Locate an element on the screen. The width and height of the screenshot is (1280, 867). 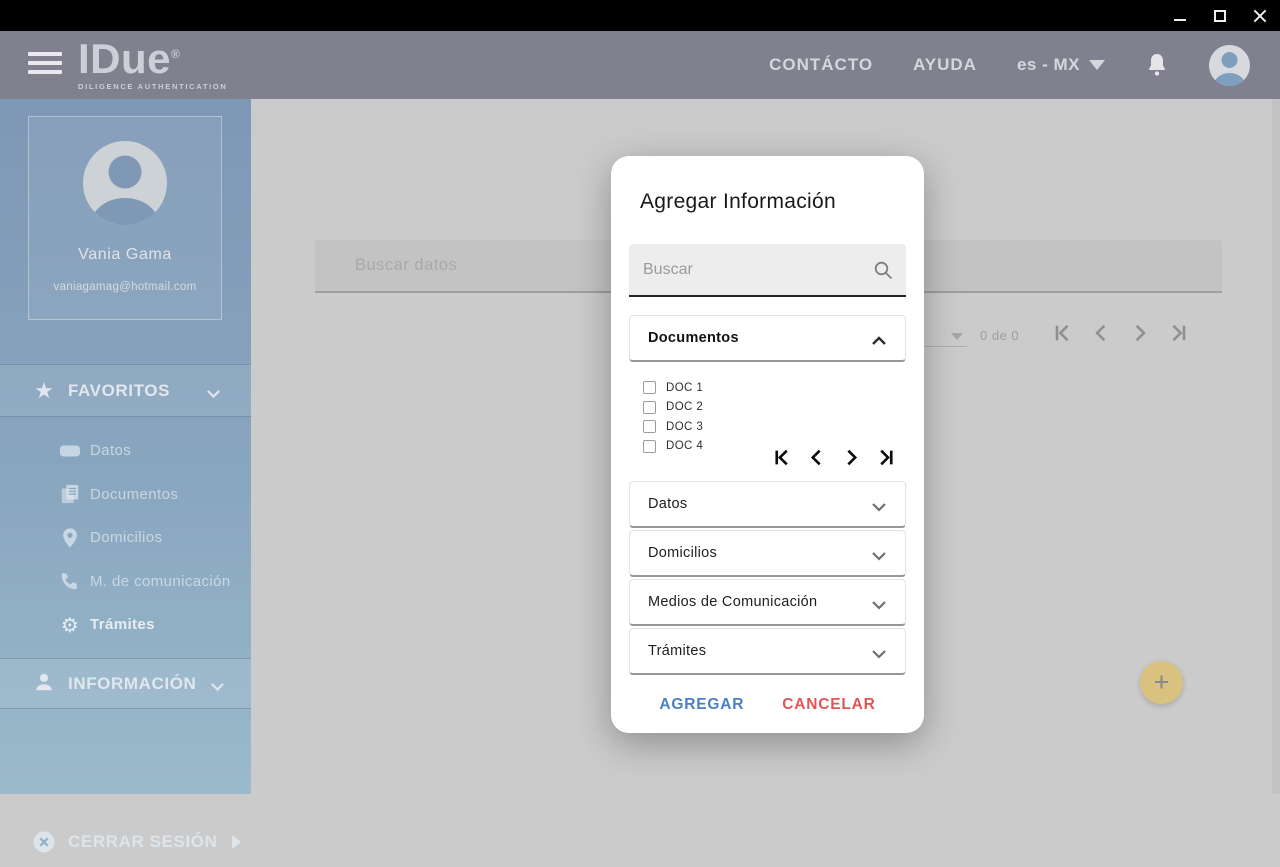
brand-logo: IDue® DILIGENCE AUTHENTICATION is located at coordinates (153, 63).